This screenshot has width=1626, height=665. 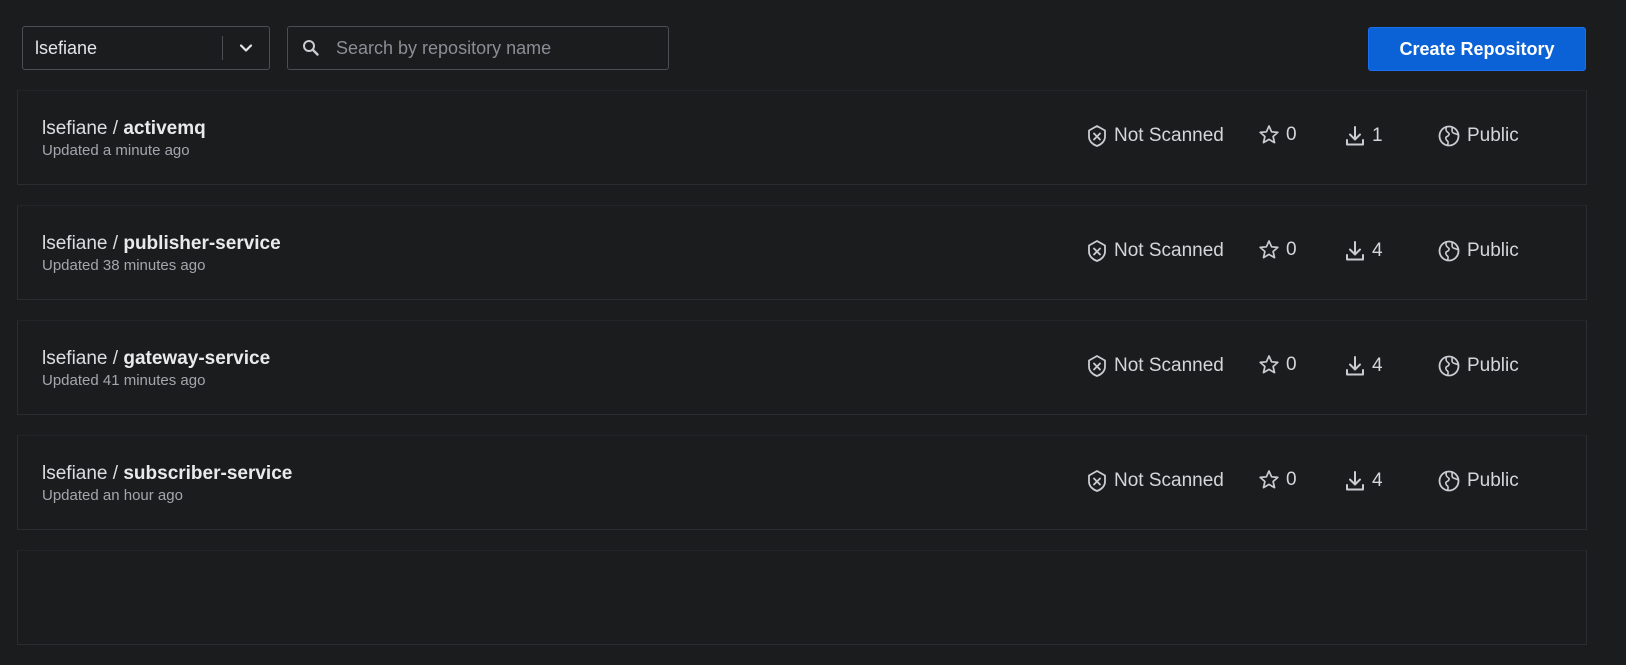 What do you see at coordinates (146, 48) in the screenshot?
I see `namespace-select: lsefiane` at bounding box center [146, 48].